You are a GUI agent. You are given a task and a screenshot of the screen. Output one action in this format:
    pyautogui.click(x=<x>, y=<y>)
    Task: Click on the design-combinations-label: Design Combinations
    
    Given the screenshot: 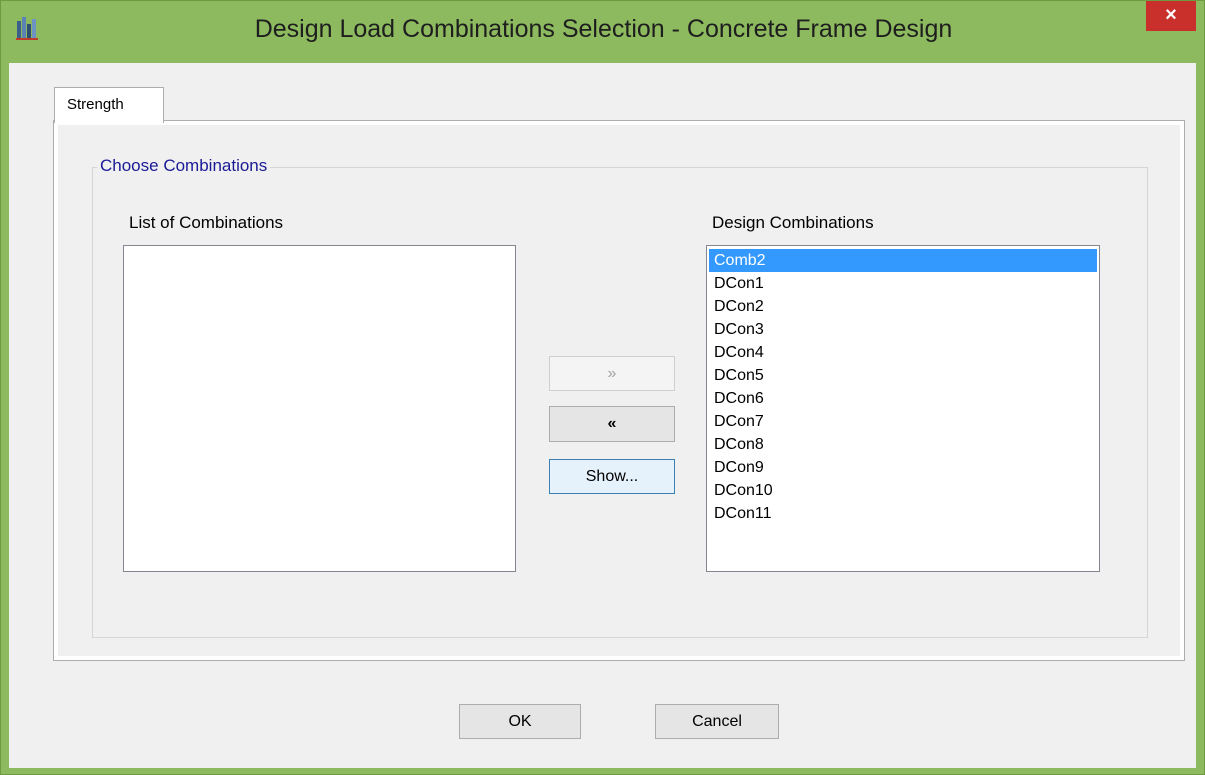 What is the action you would take?
    pyautogui.click(x=793, y=222)
    